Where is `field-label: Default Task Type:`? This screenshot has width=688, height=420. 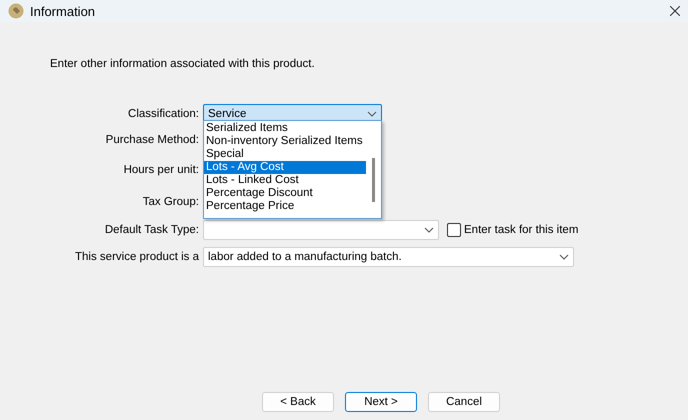 field-label: Default Task Type: is located at coordinates (151, 230).